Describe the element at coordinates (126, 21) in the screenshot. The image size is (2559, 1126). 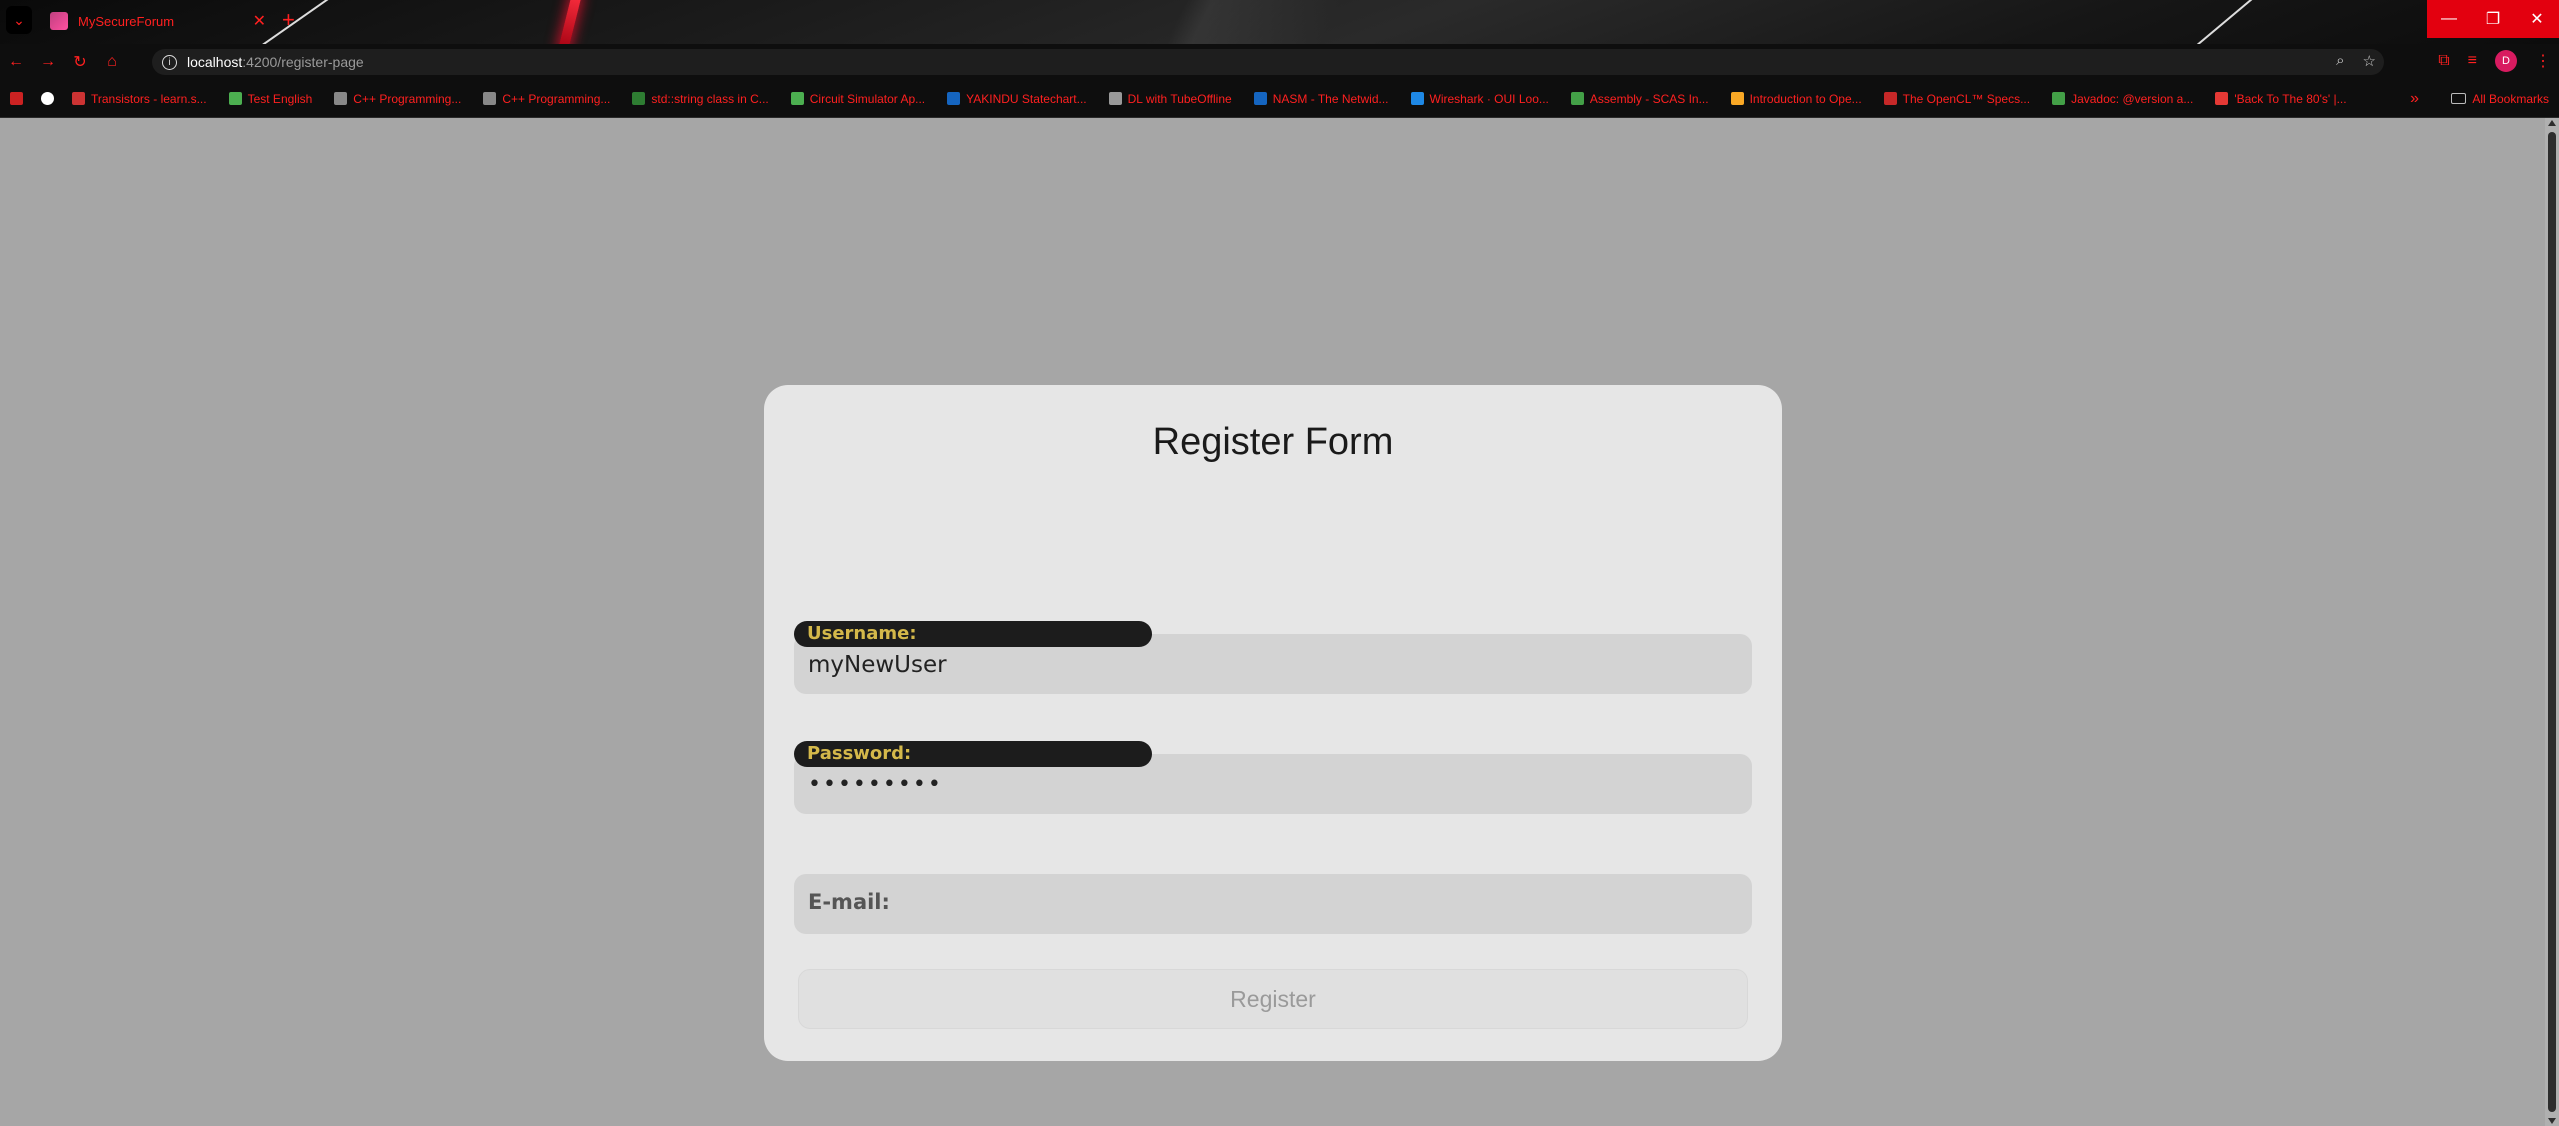
I see `tab-title: MySecureForum` at that location.